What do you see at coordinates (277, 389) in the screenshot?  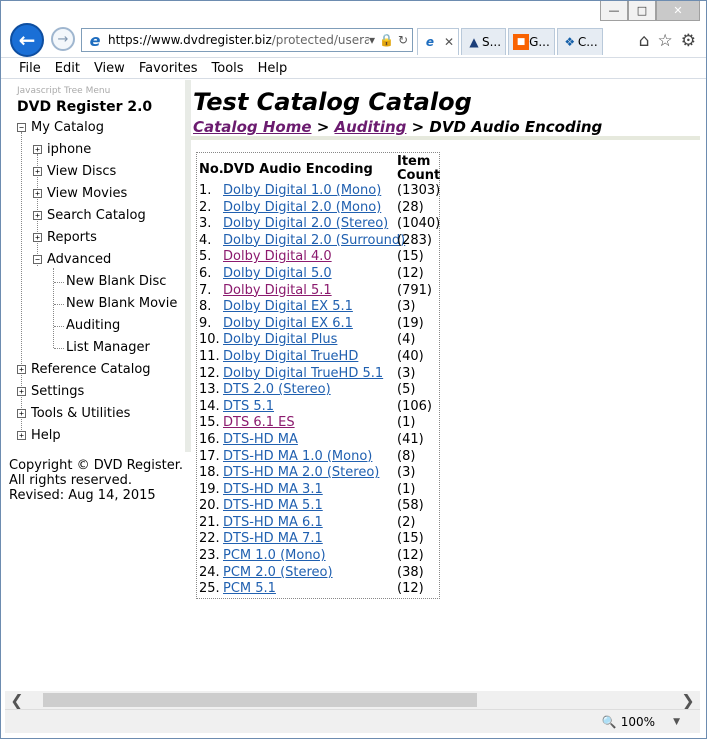 I see `encoding-link: DTS 2.0 (Stereo)` at bounding box center [277, 389].